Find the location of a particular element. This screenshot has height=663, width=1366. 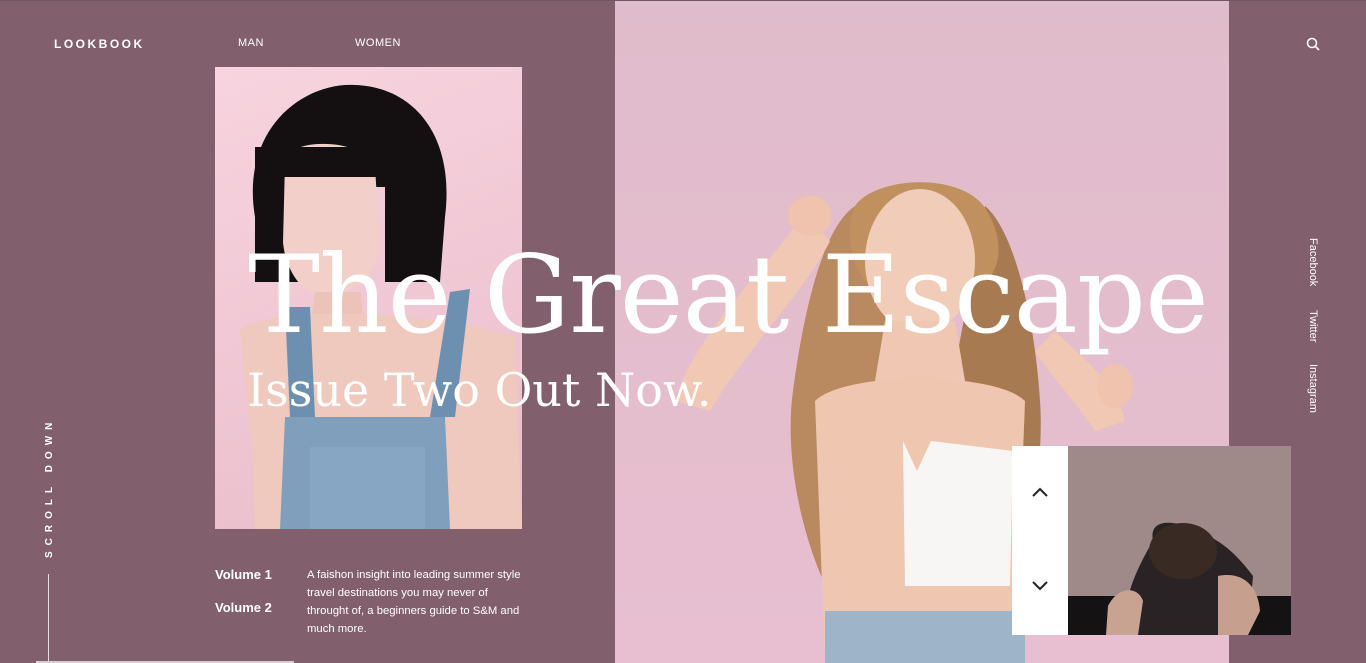

search-icon is located at coordinates (1313, 44).